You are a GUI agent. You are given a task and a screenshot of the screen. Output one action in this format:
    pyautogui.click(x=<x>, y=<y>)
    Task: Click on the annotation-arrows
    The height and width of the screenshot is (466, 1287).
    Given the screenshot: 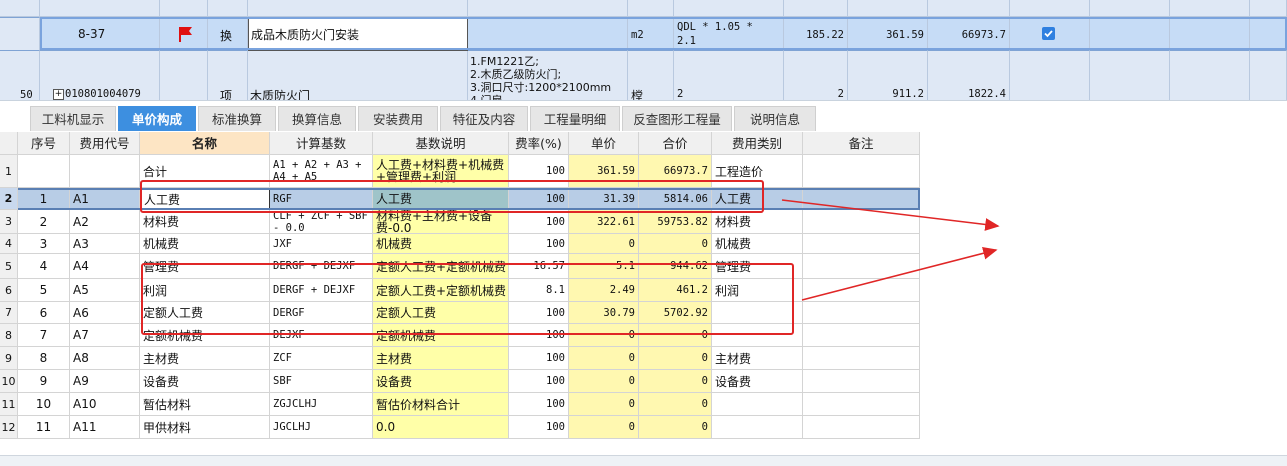 What is the action you would take?
    pyautogui.click(x=890, y=250)
    